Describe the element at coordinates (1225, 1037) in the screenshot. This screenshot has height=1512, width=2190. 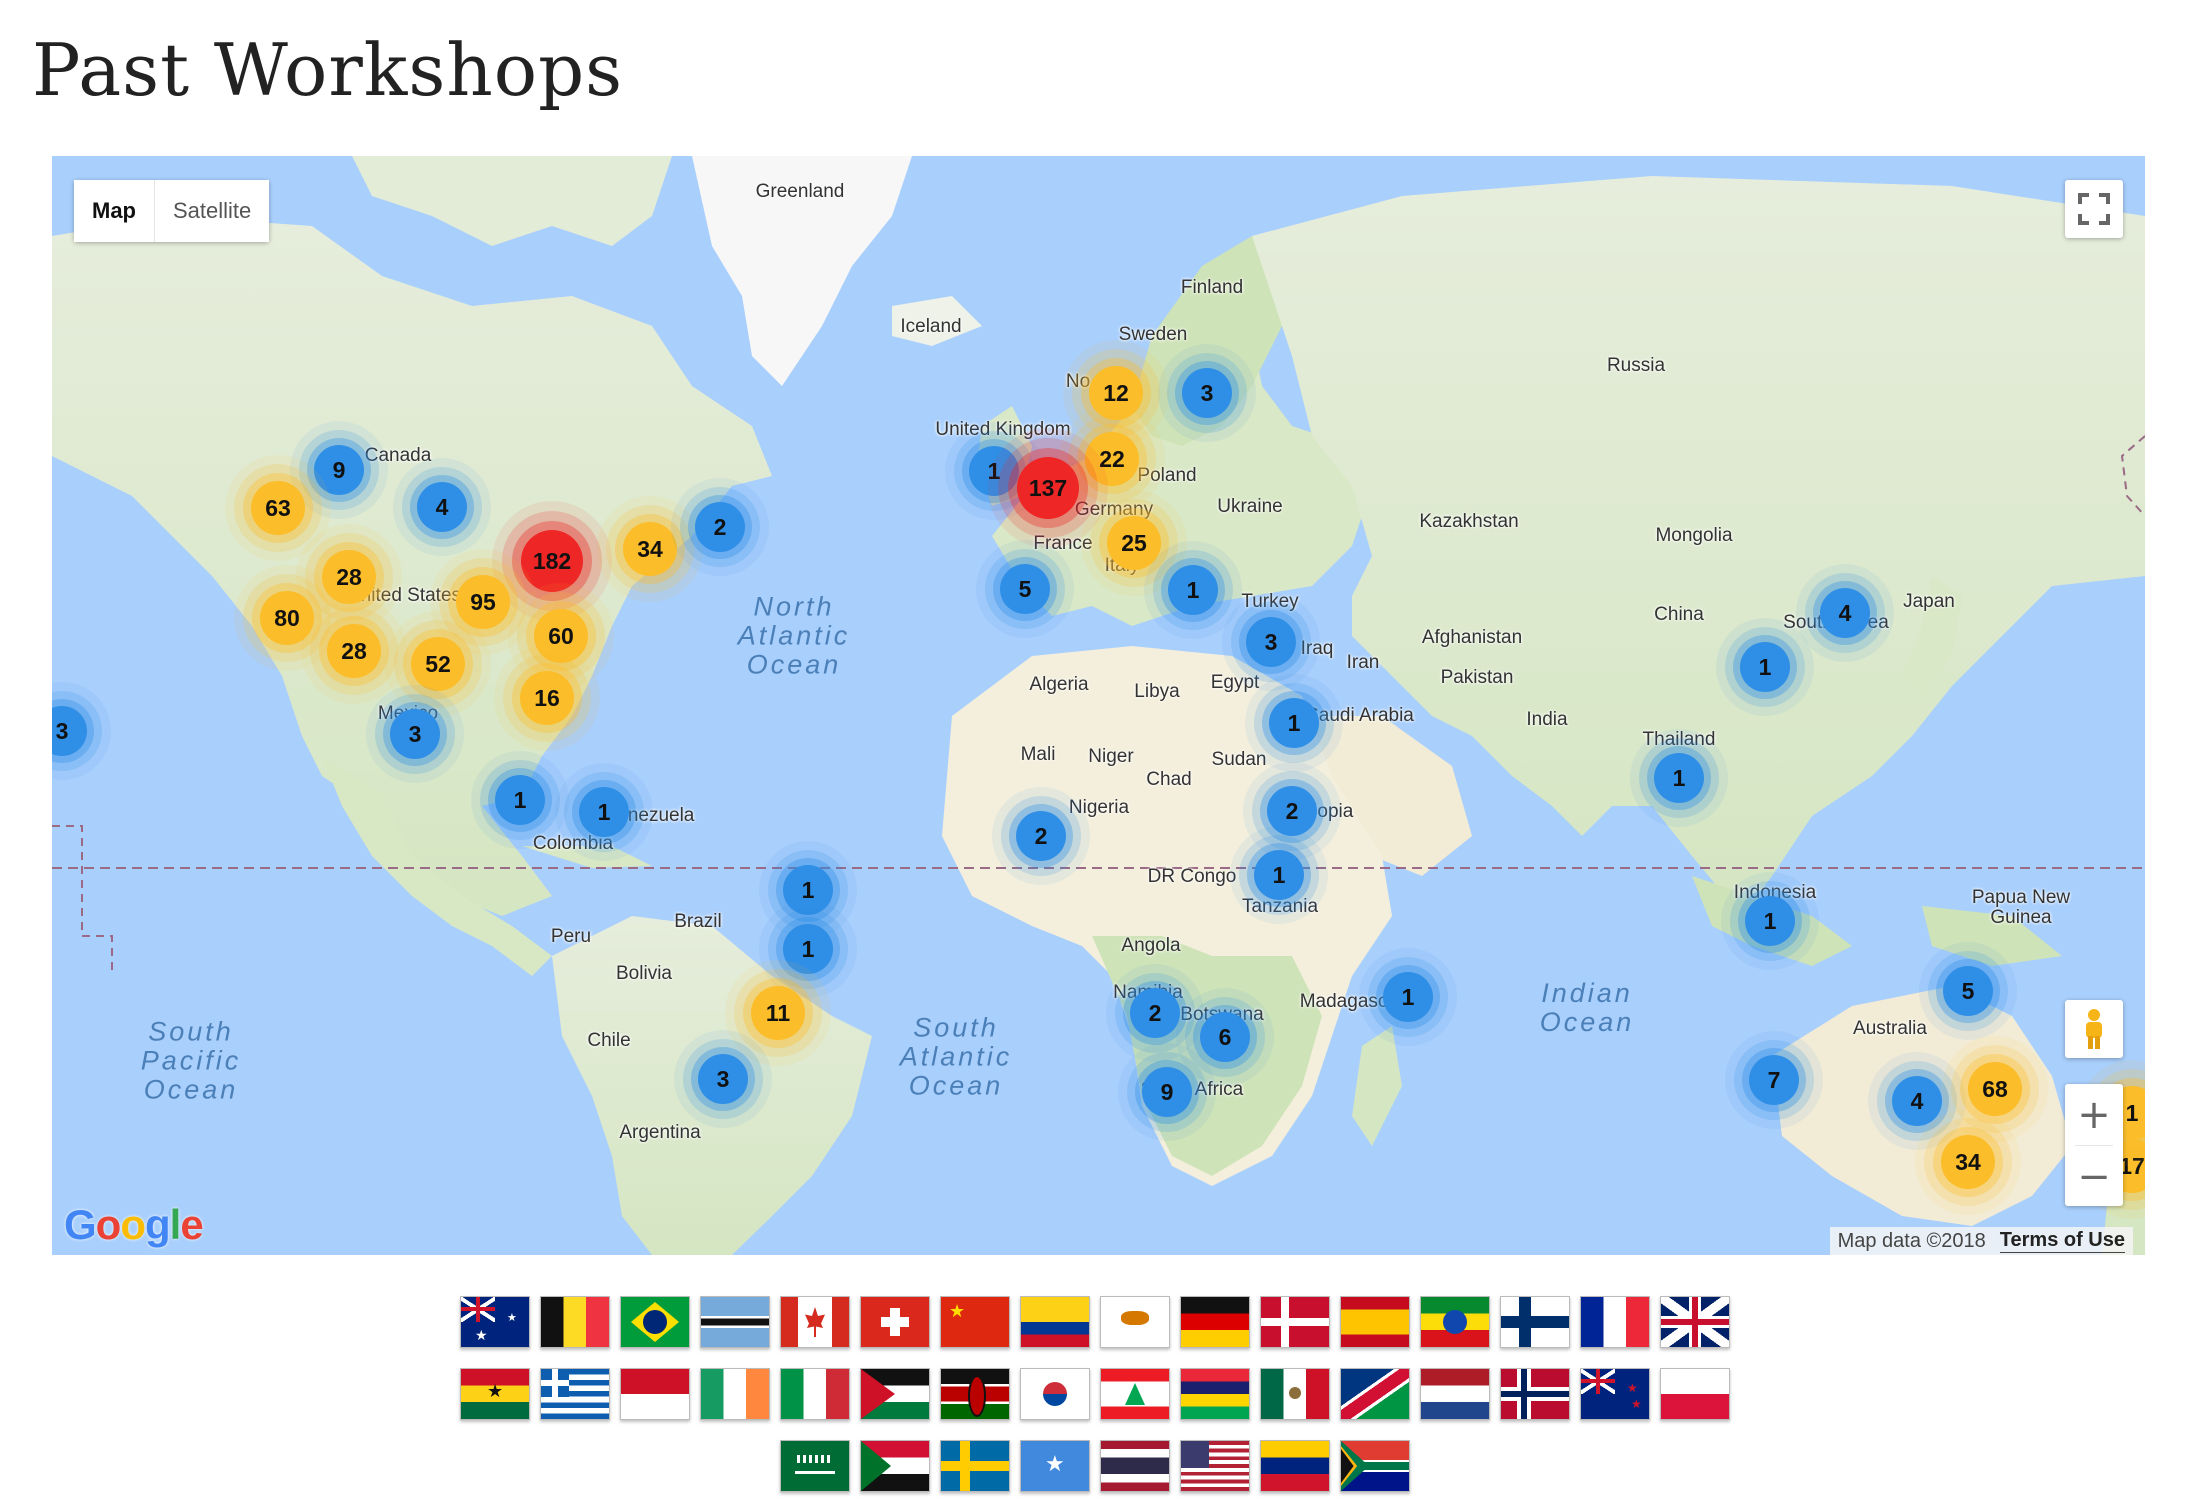
I see `marker-cluster: 6` at that location.